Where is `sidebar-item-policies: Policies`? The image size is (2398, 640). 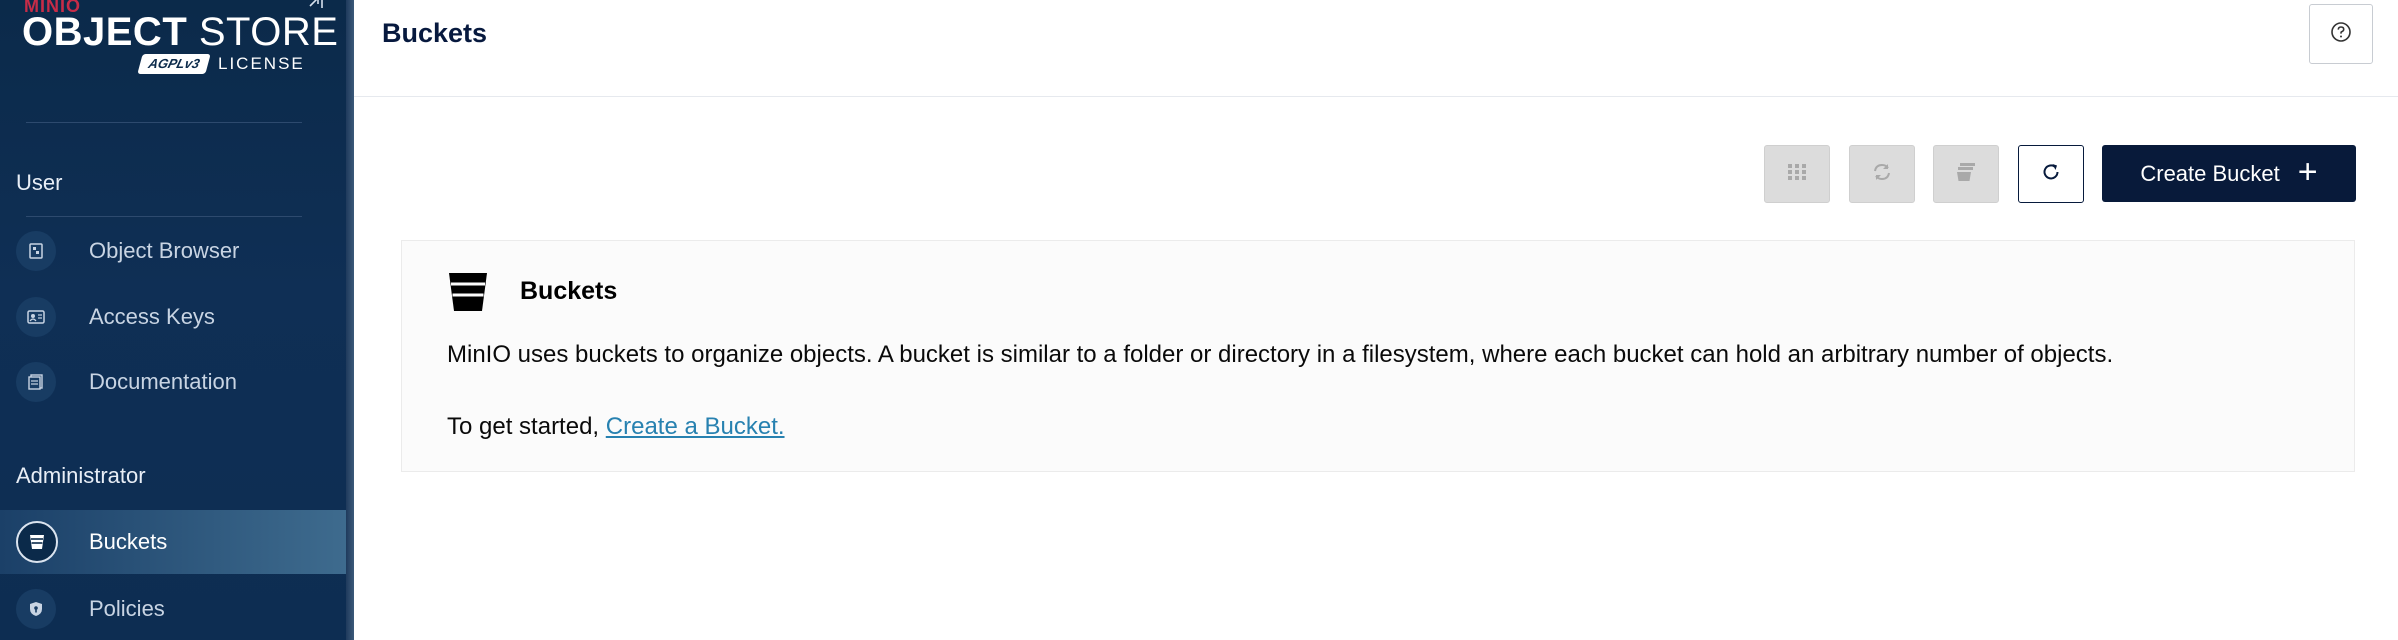 sidebar-item-policies: Policies is located at coordinates (173, 608).